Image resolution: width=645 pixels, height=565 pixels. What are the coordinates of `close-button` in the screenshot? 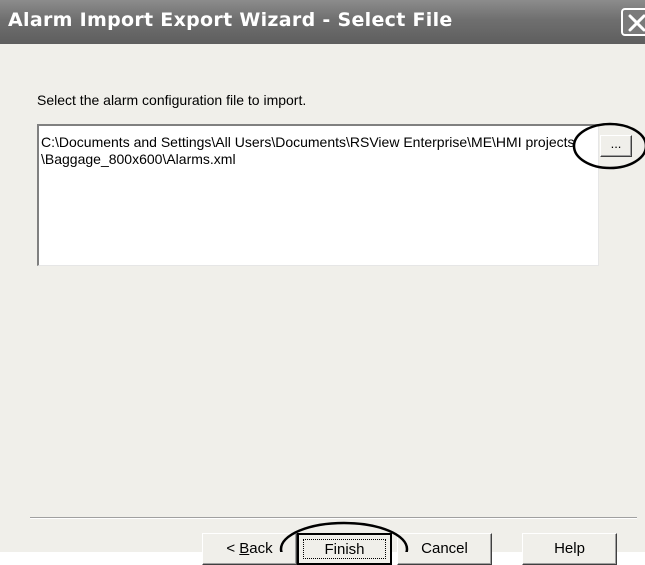 It's located at (633, 22).